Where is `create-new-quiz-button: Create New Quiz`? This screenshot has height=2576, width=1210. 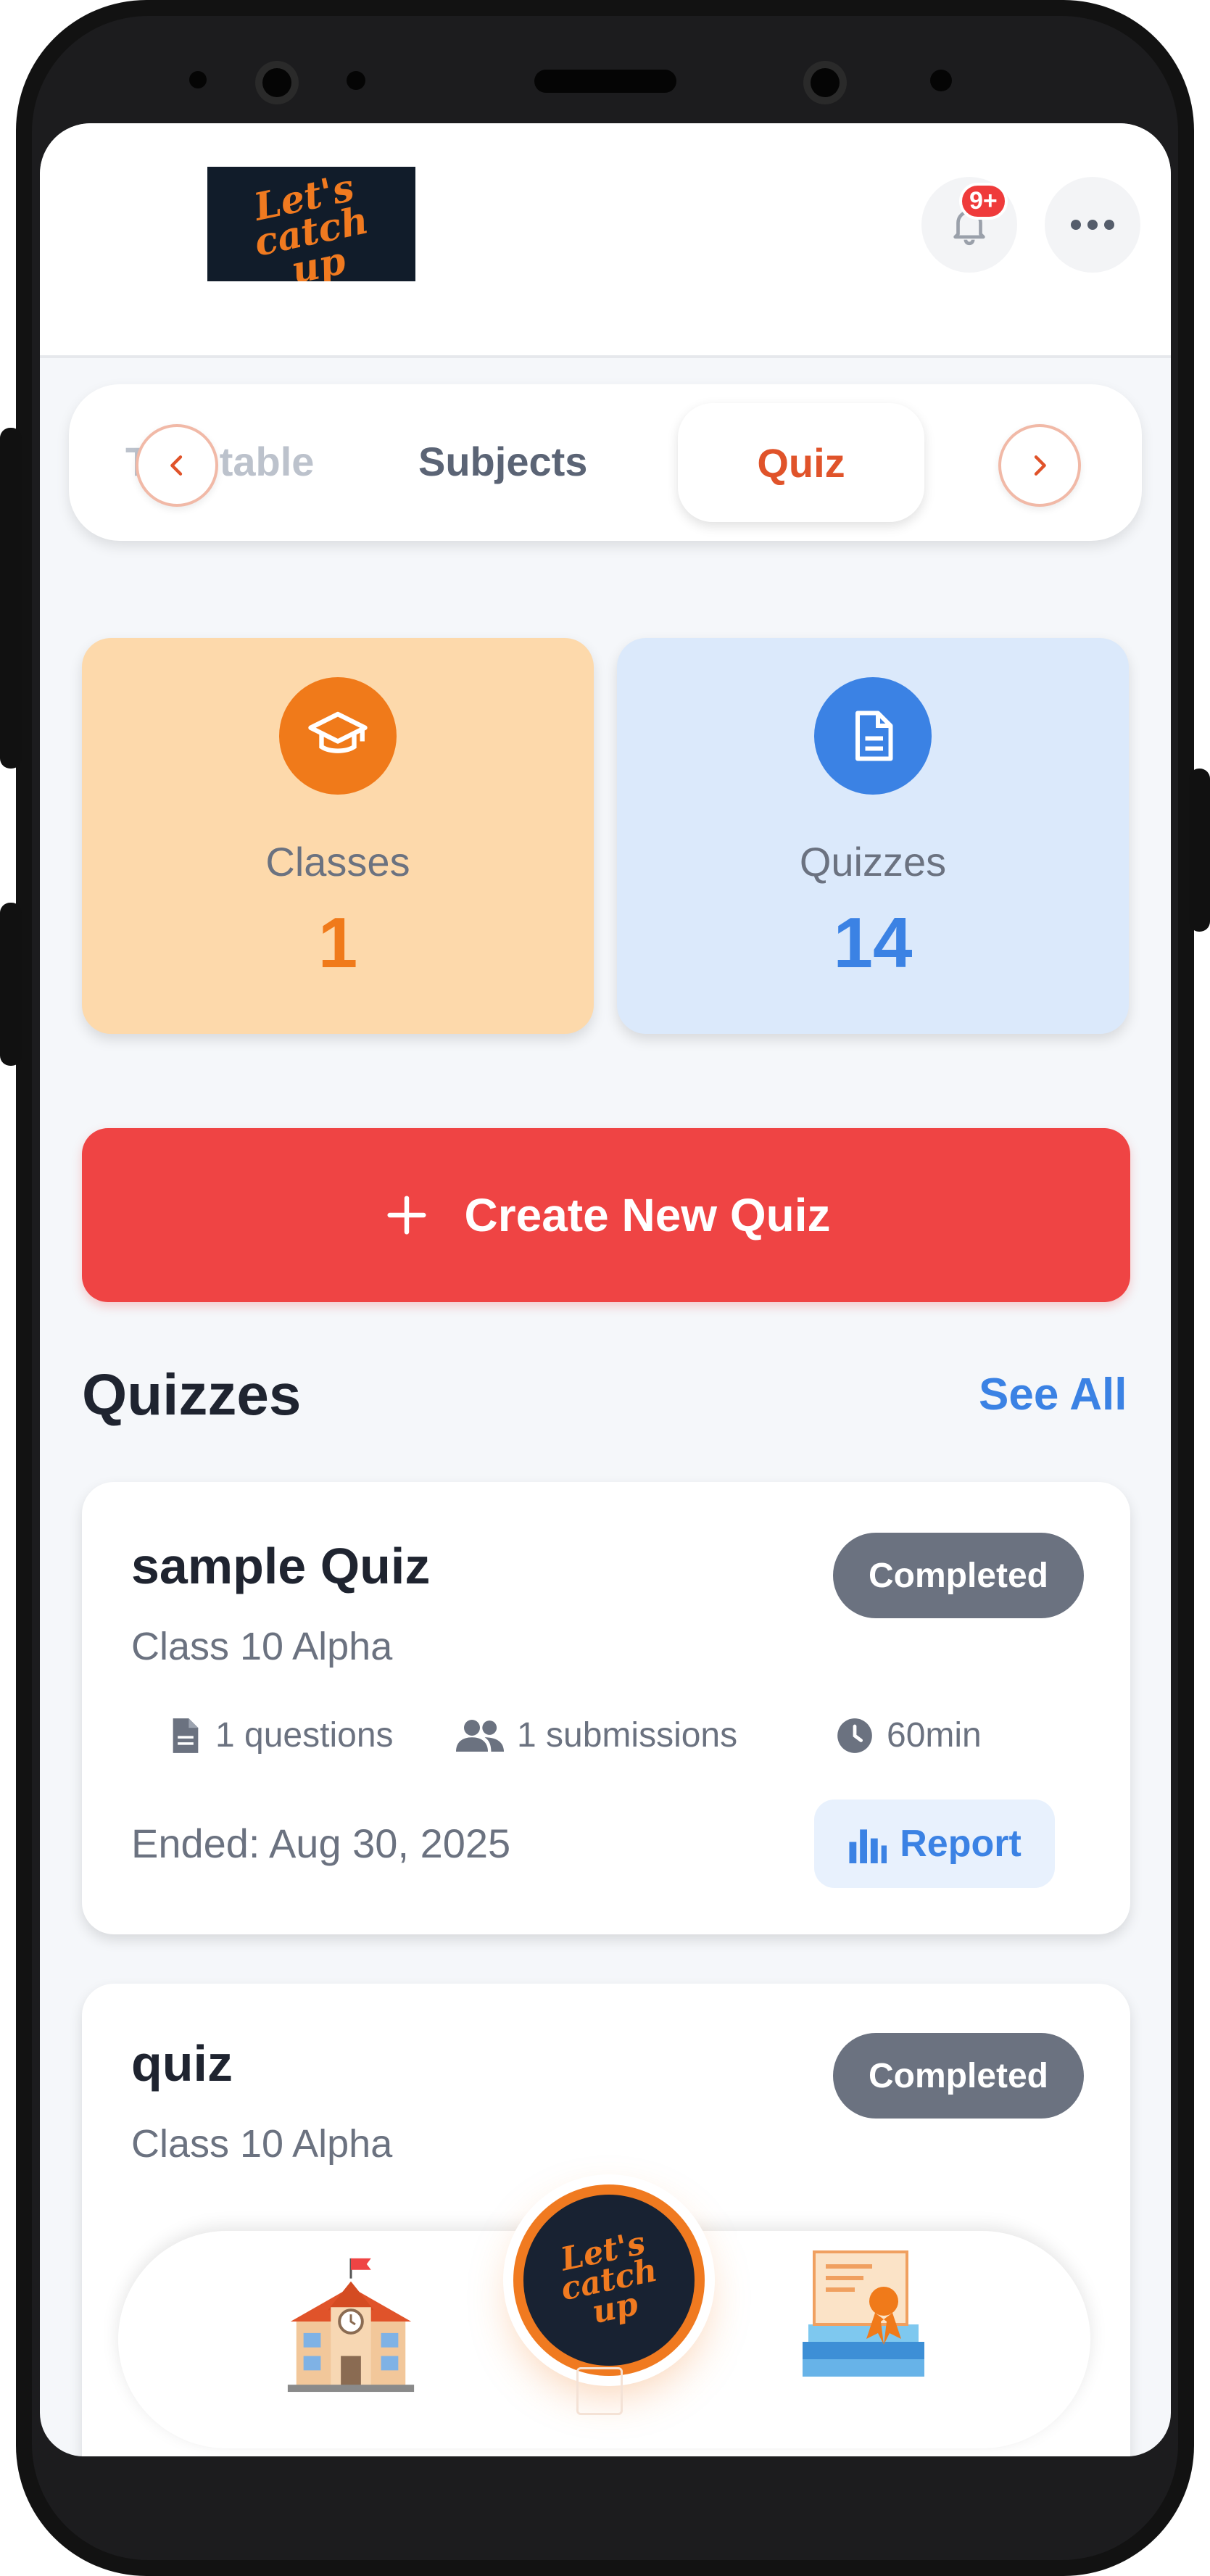
create-new-quiz-button: Create New Quiz is located at coordinates (606, 1215).